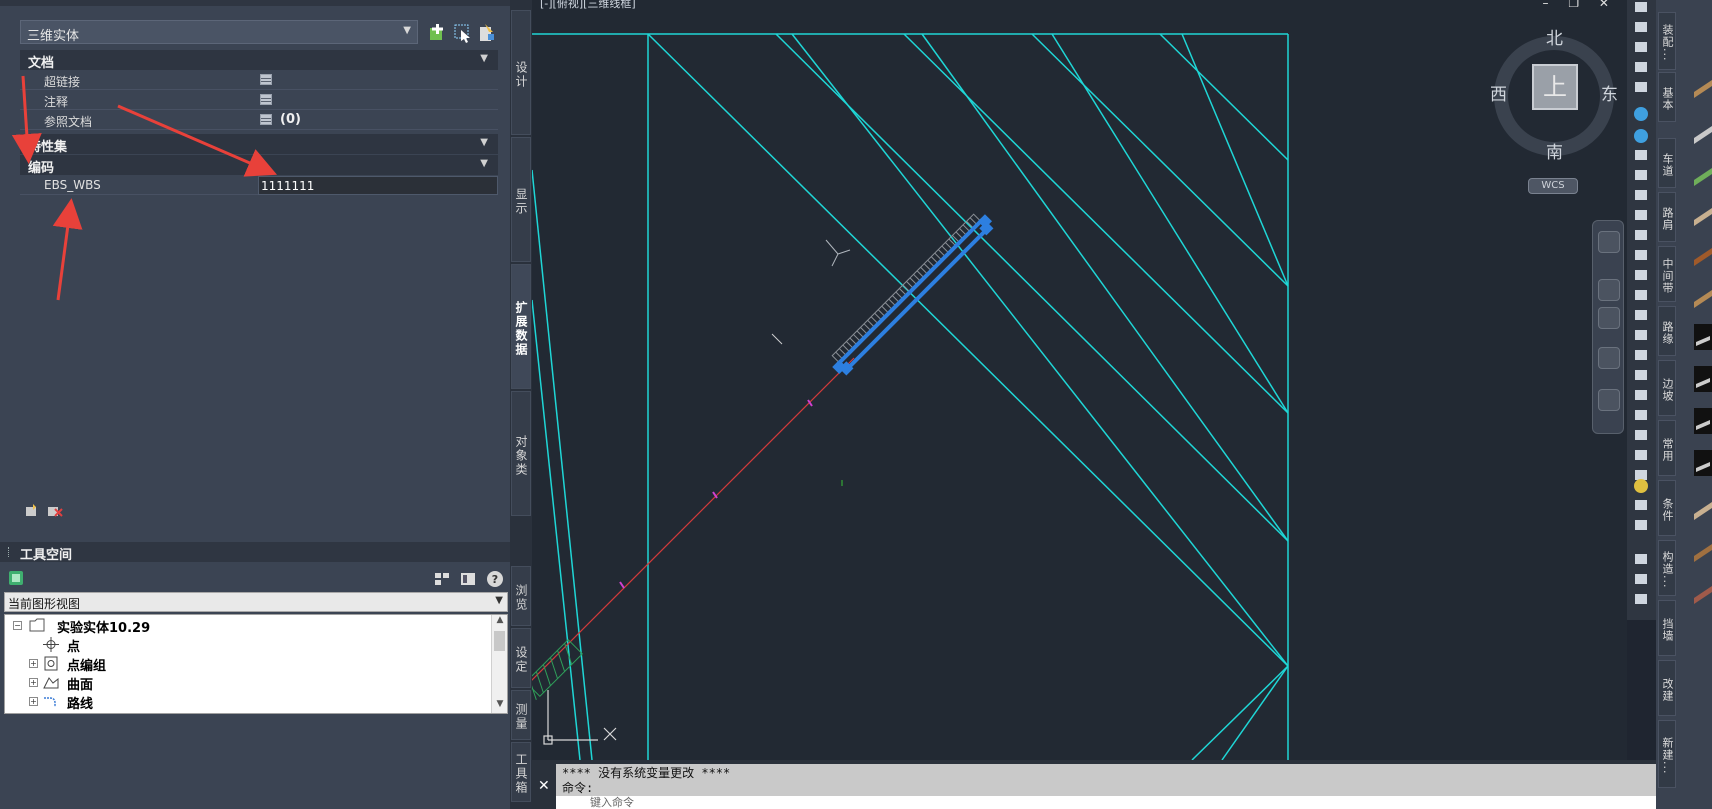  I want to click on palette-tab-retaining-wall: 挡墙, so click(1667, 628).